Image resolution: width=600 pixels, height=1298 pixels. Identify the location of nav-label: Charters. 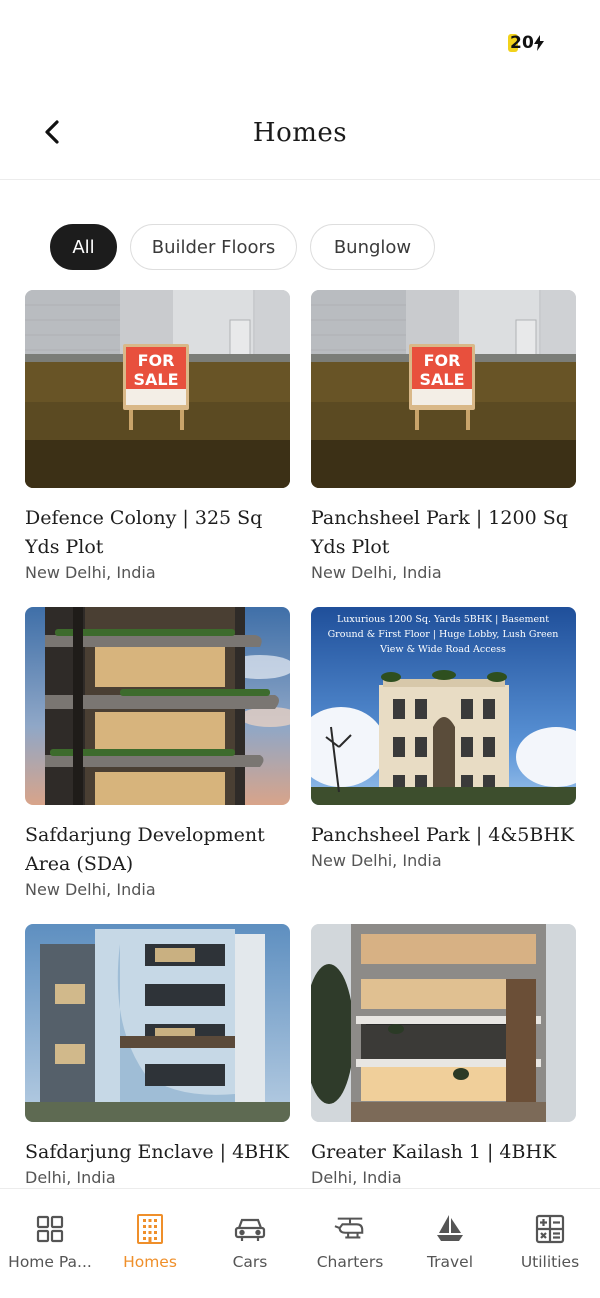
(350, 1262).